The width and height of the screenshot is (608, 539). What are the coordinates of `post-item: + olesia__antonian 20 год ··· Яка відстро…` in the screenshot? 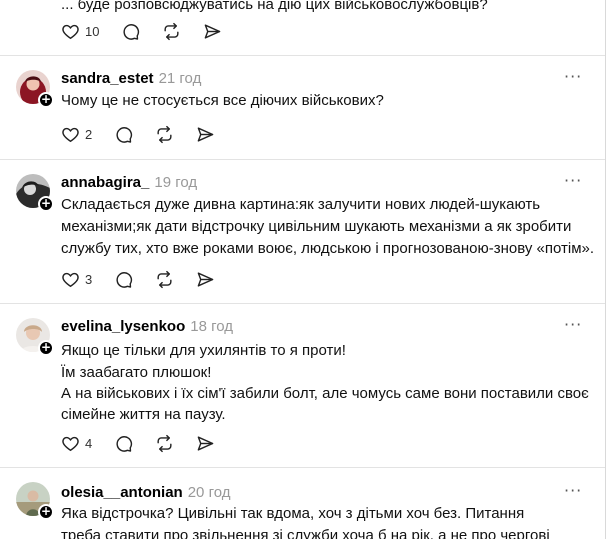 It's located at (302, 503).